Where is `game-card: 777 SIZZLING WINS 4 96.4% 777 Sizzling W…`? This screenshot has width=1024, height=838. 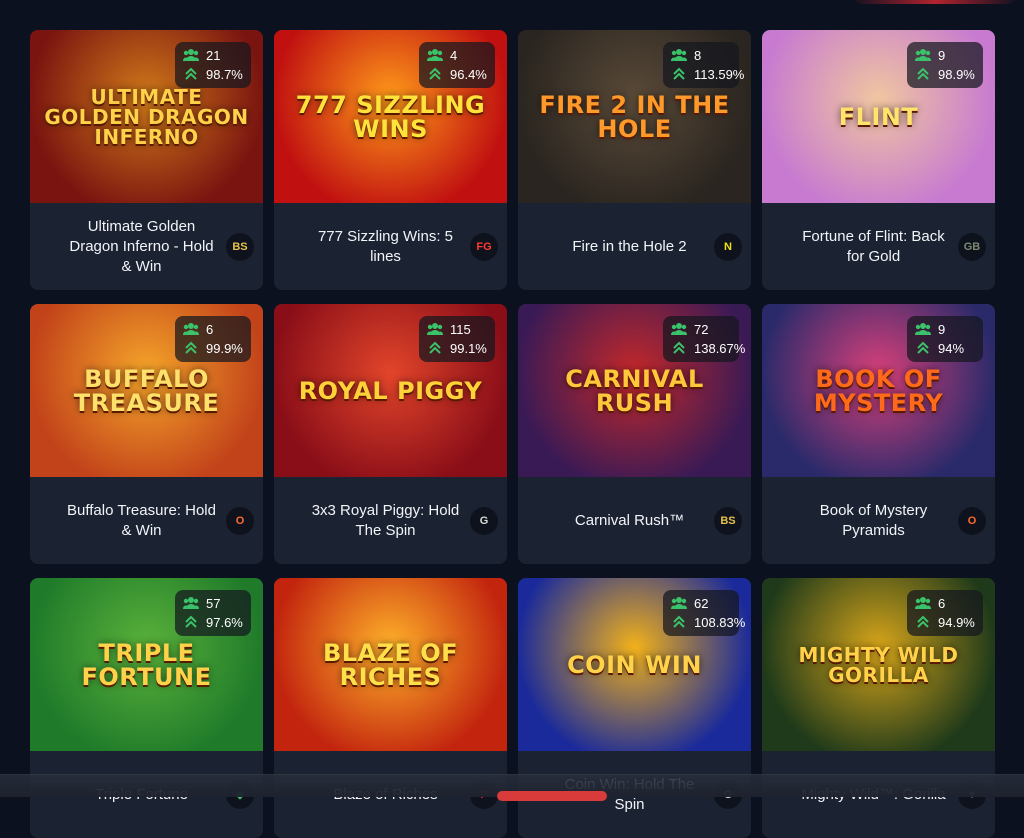 game-card: 777 SIZZLING WINS 4 96.4% 777 Sizzling W… is located at coordinates (390, 160).